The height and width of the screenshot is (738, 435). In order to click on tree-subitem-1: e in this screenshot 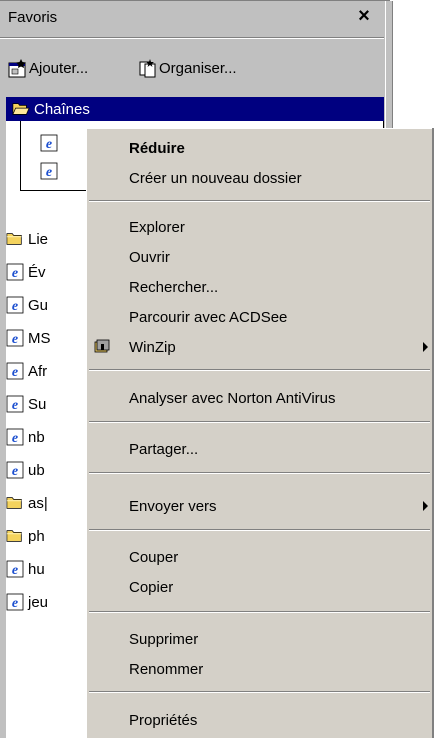, I will do `click(51, 143)`.